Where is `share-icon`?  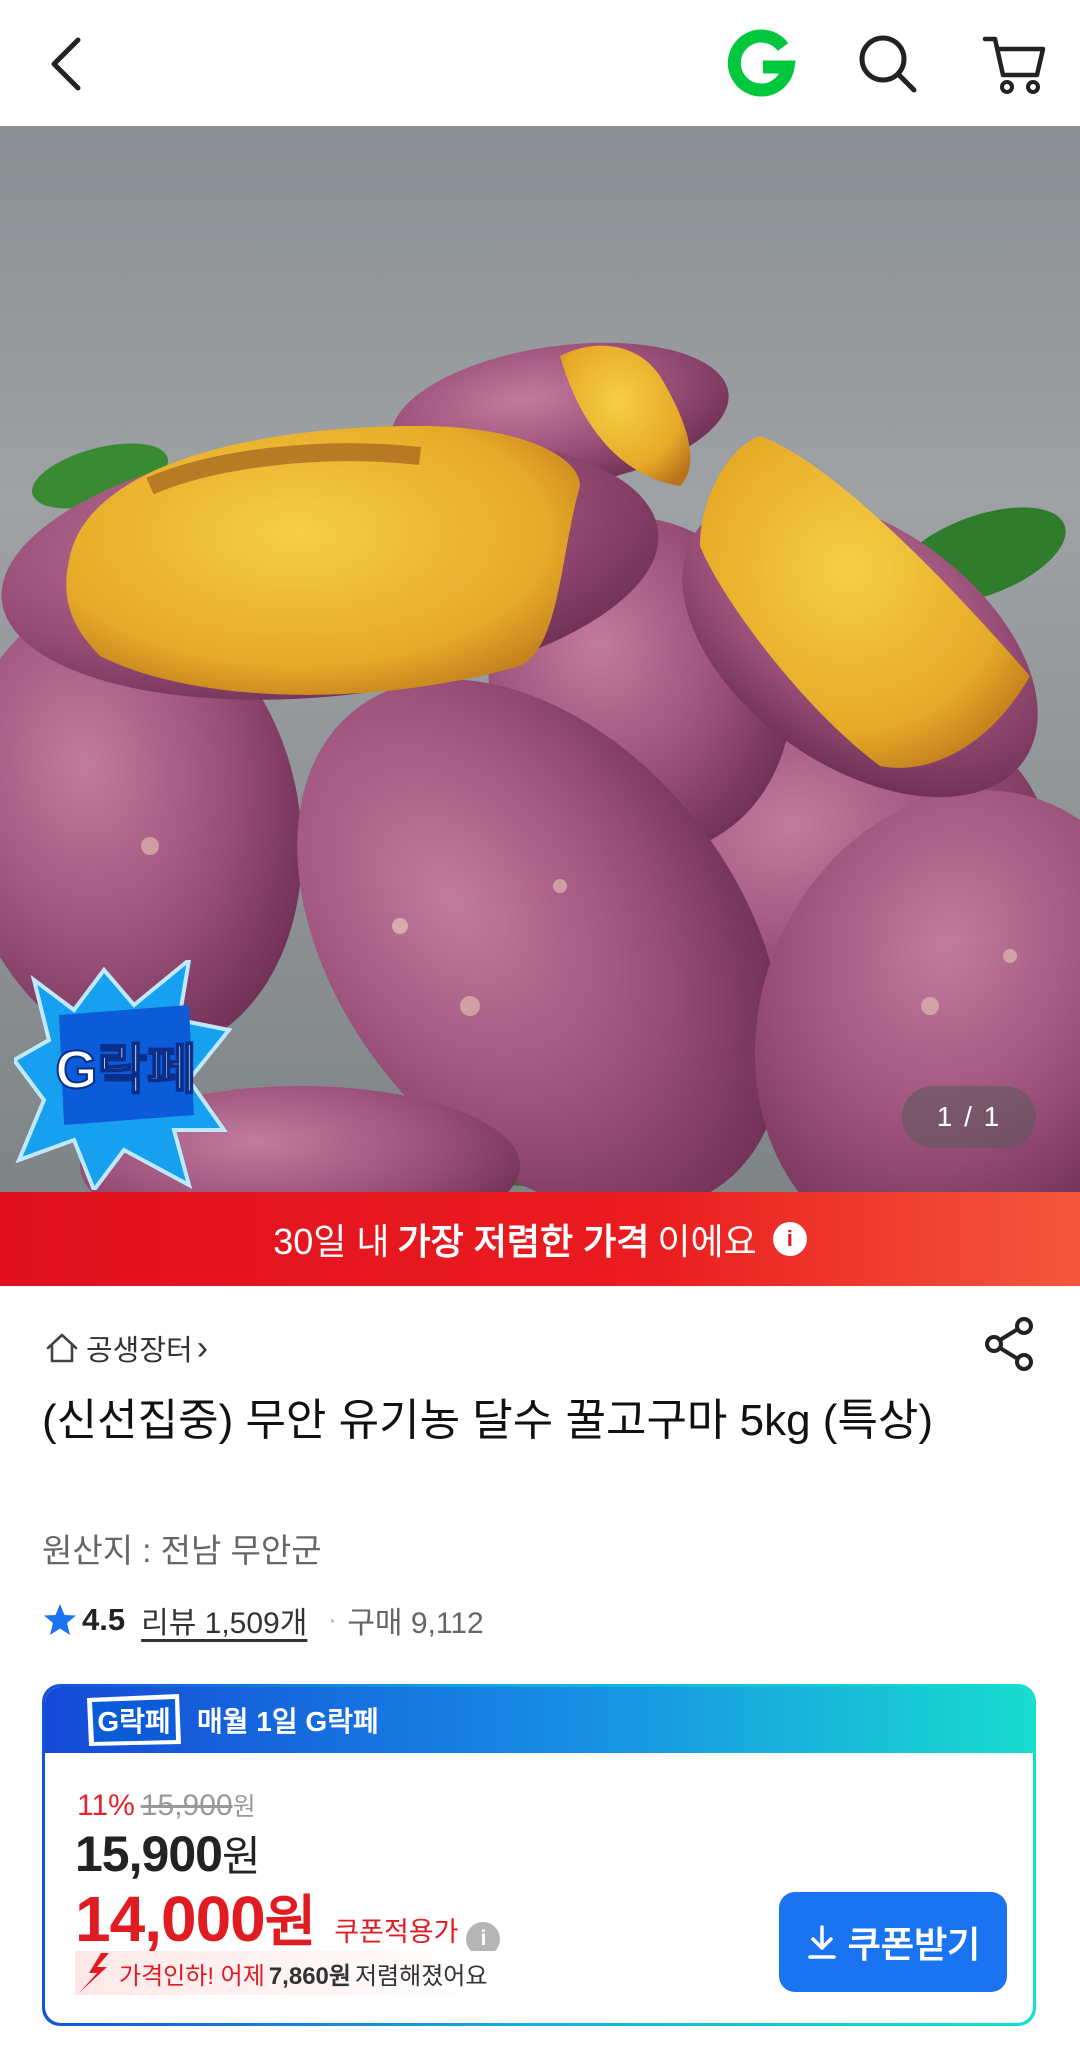 share-icon is located at coordinates (1009, 1344).